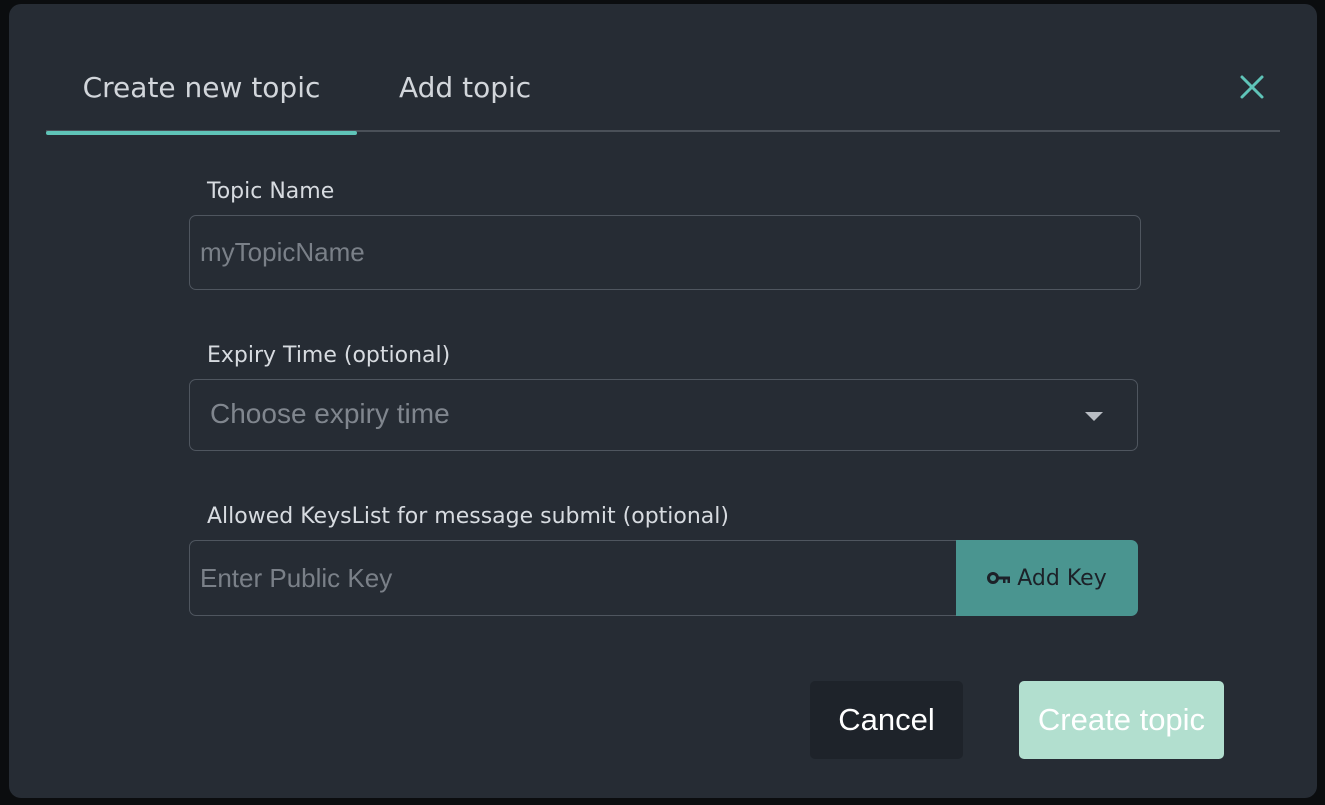 The image size is (1325, 805). I want to click on public-key-input, so click(573, 578).